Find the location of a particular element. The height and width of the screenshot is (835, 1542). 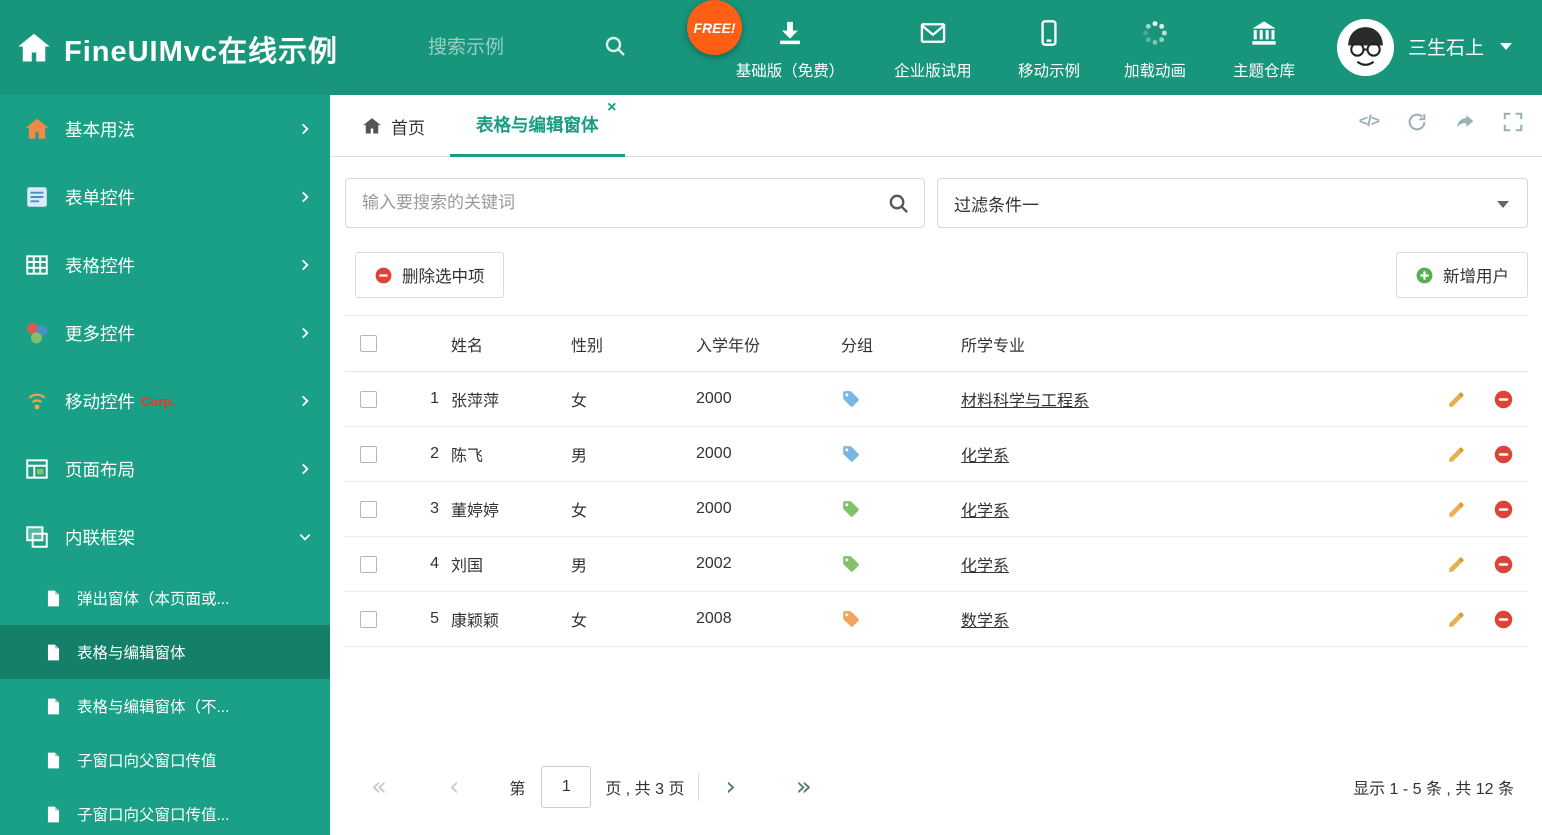

spinner-icon is located at coordinates (1155, 33).